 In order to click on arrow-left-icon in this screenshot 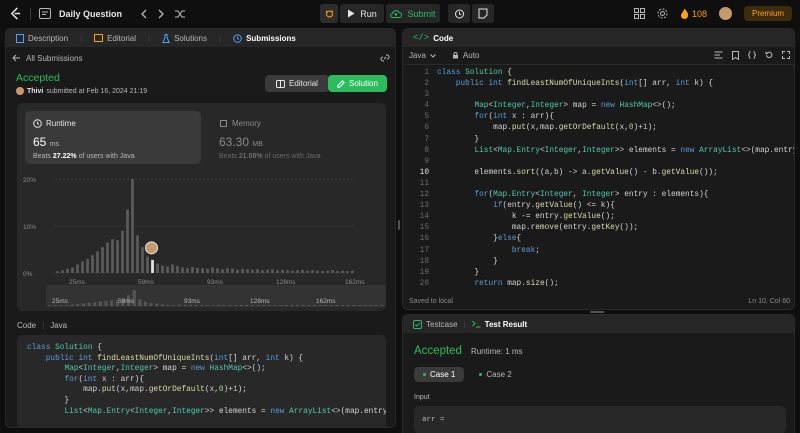, I will do `click(16, 58)`.